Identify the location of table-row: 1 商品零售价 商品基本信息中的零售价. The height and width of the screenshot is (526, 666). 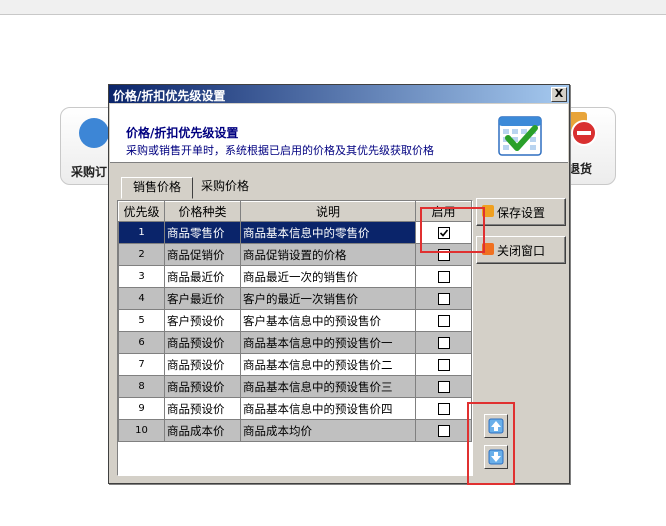
(295, 232).